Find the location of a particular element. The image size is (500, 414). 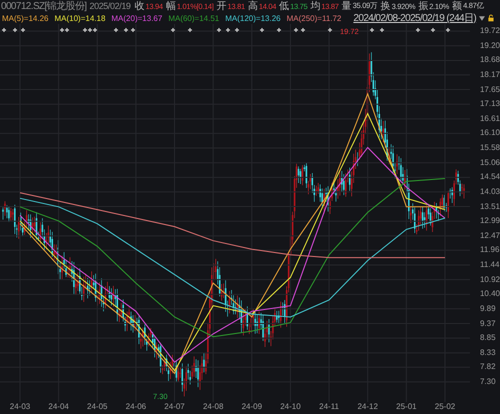

axis-label: 24-07 is located at coordinates (174, 406).